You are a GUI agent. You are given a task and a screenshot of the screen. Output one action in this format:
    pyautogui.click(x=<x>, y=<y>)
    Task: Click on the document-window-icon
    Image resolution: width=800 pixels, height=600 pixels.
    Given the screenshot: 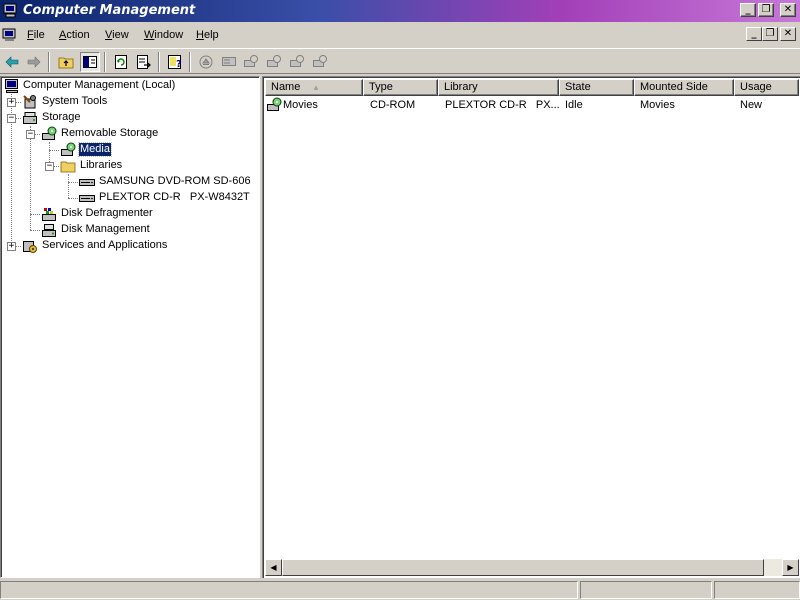 What is the action you would take?
    pyautogui.click(x=10, y=35)
    